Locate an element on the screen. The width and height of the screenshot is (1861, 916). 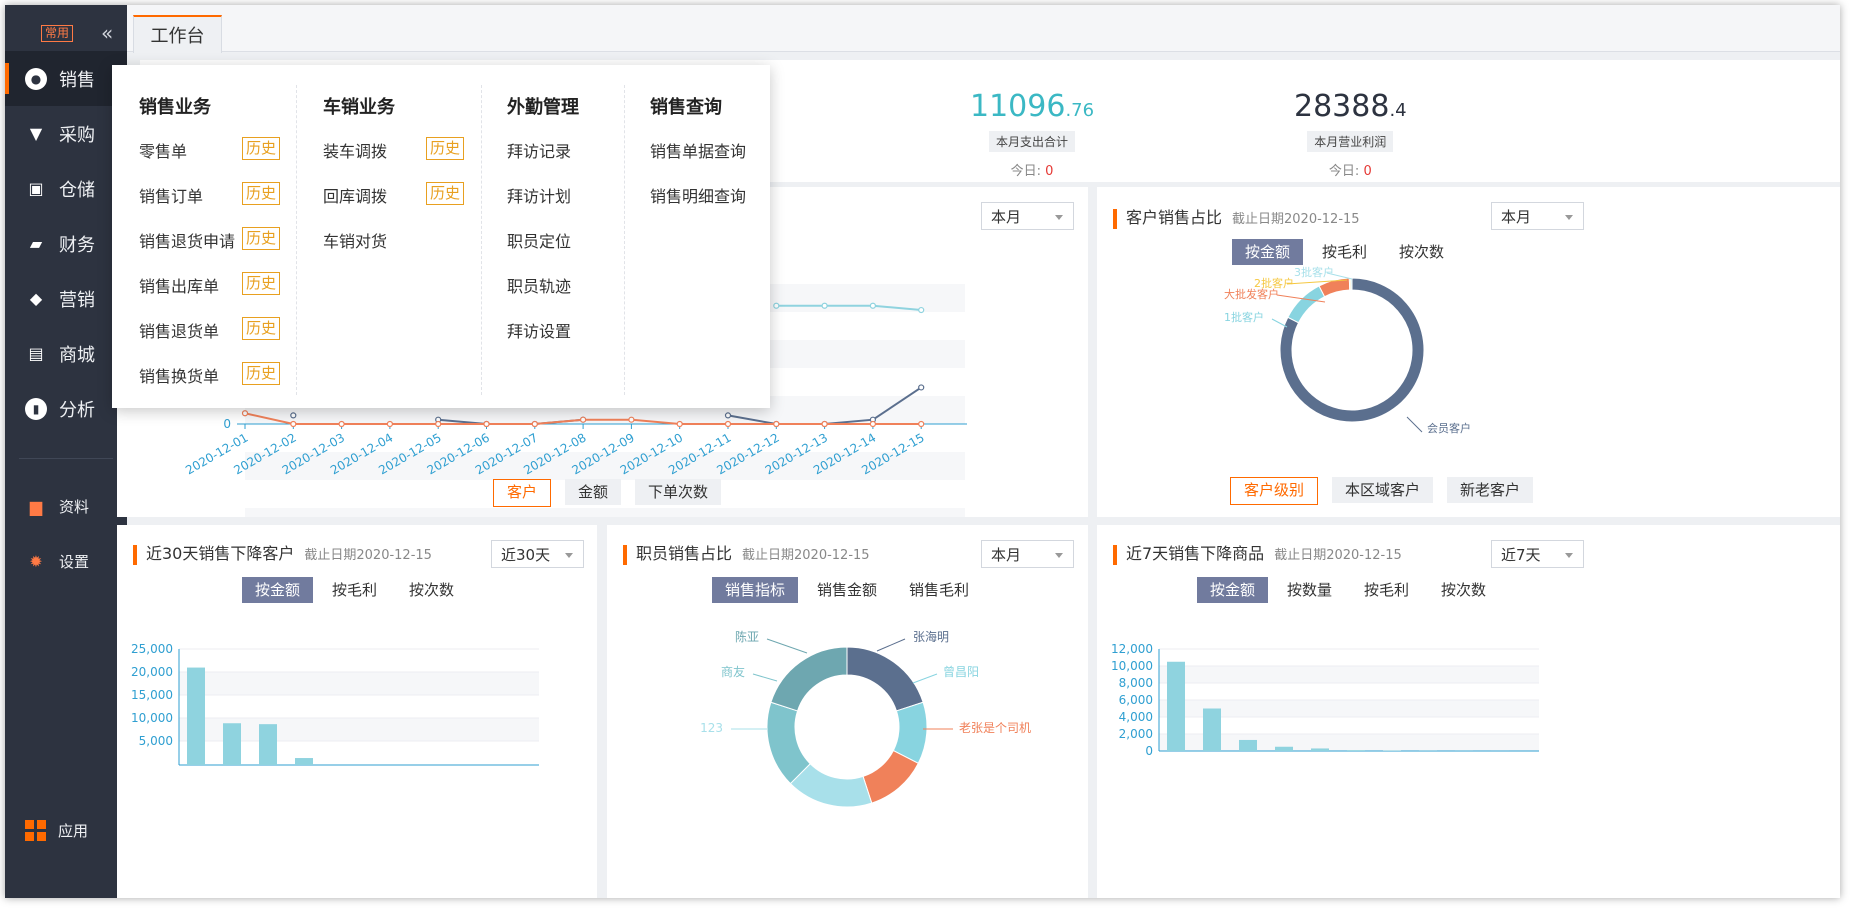
y-tick-label: 5,000 is located at coordinates (156, 741).